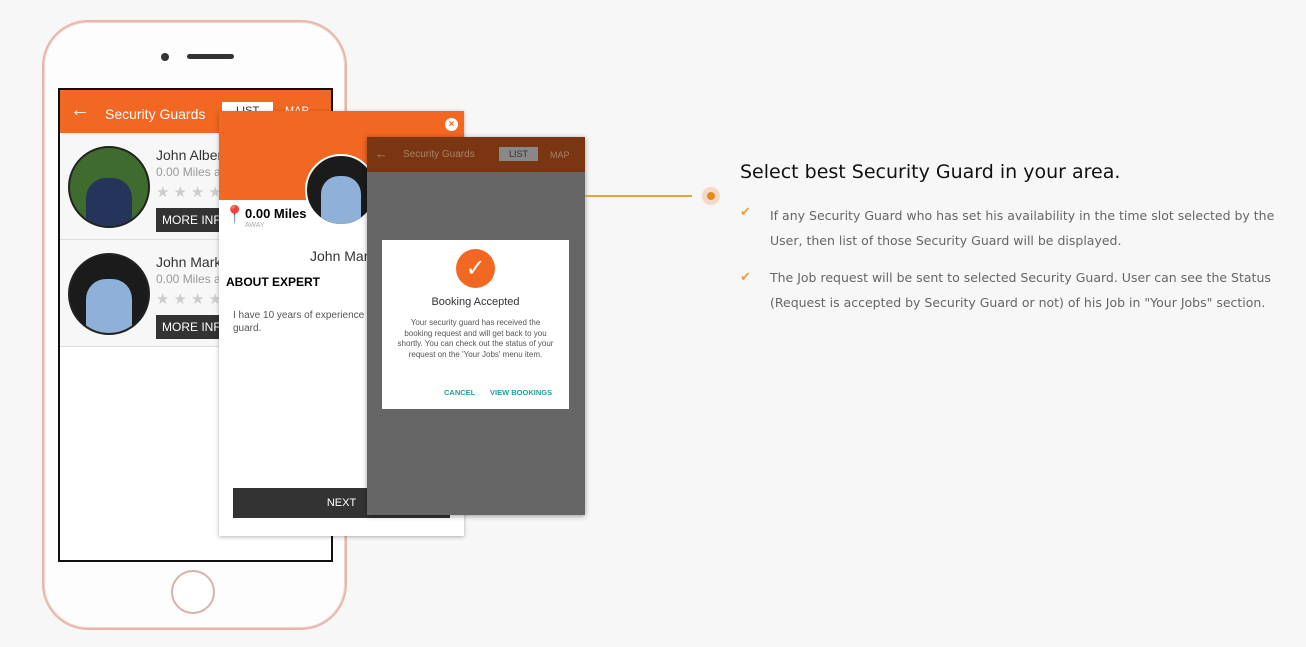  I want to click on connector-line, so click(638, 196).